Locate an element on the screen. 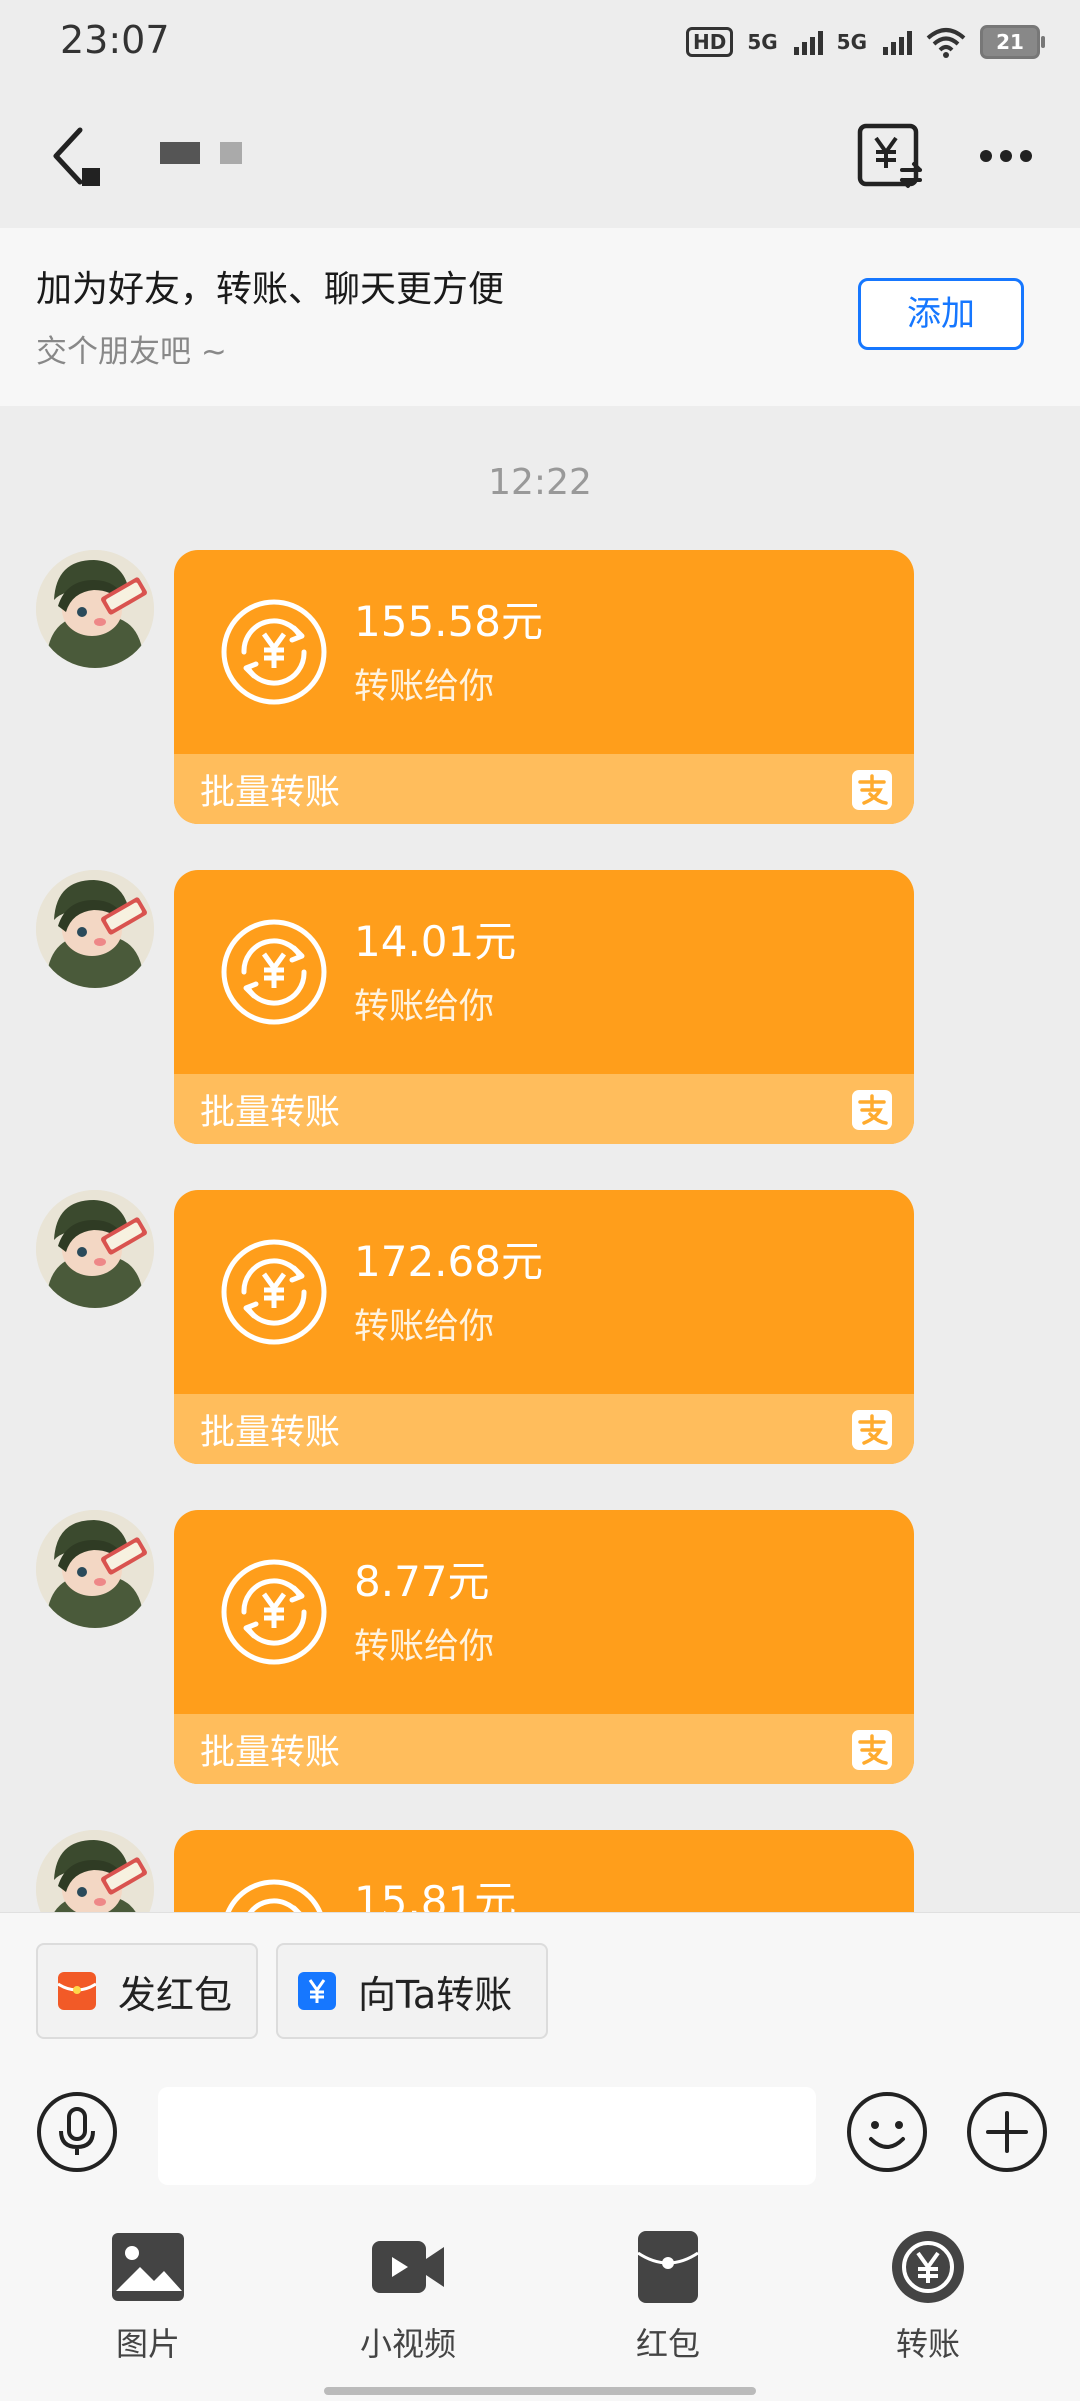  status-icons: HD 5G 5G 21 is located at coordinates (865, 42).